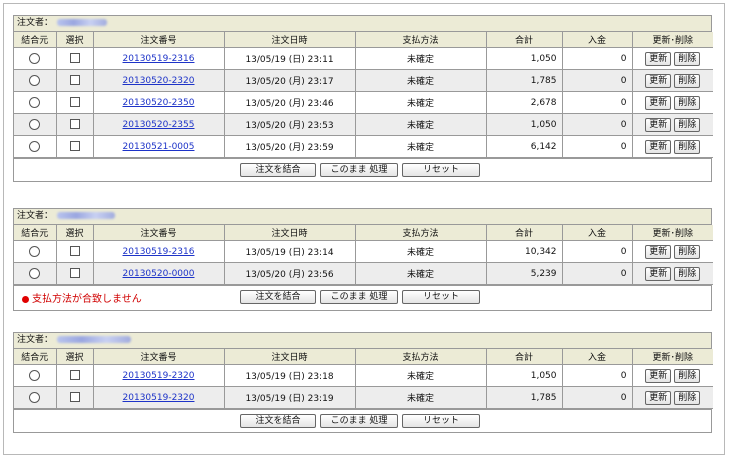 The image size is (730, 459). I want to click on order-number-link: 20130520-0000, so click(159, 274).